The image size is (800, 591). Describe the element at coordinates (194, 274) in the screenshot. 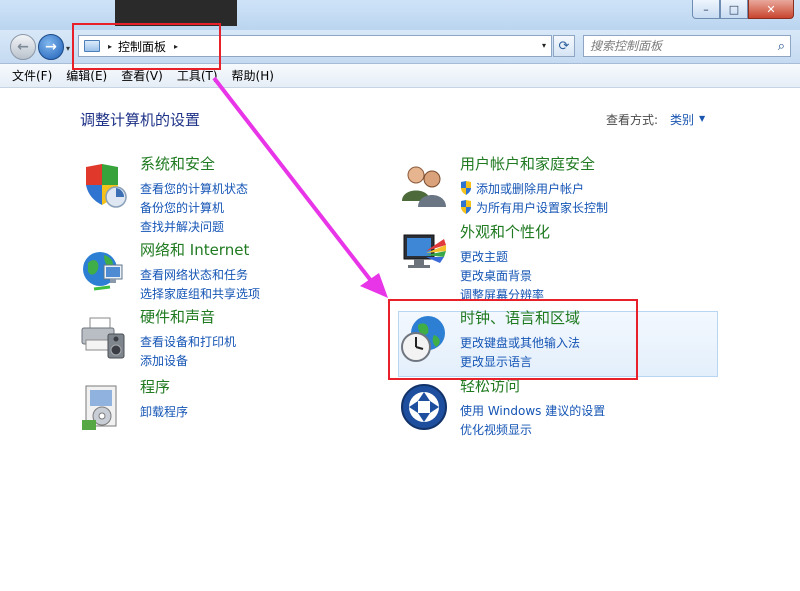

I see `link-network-status: 查看网络状态和任务` at that location.